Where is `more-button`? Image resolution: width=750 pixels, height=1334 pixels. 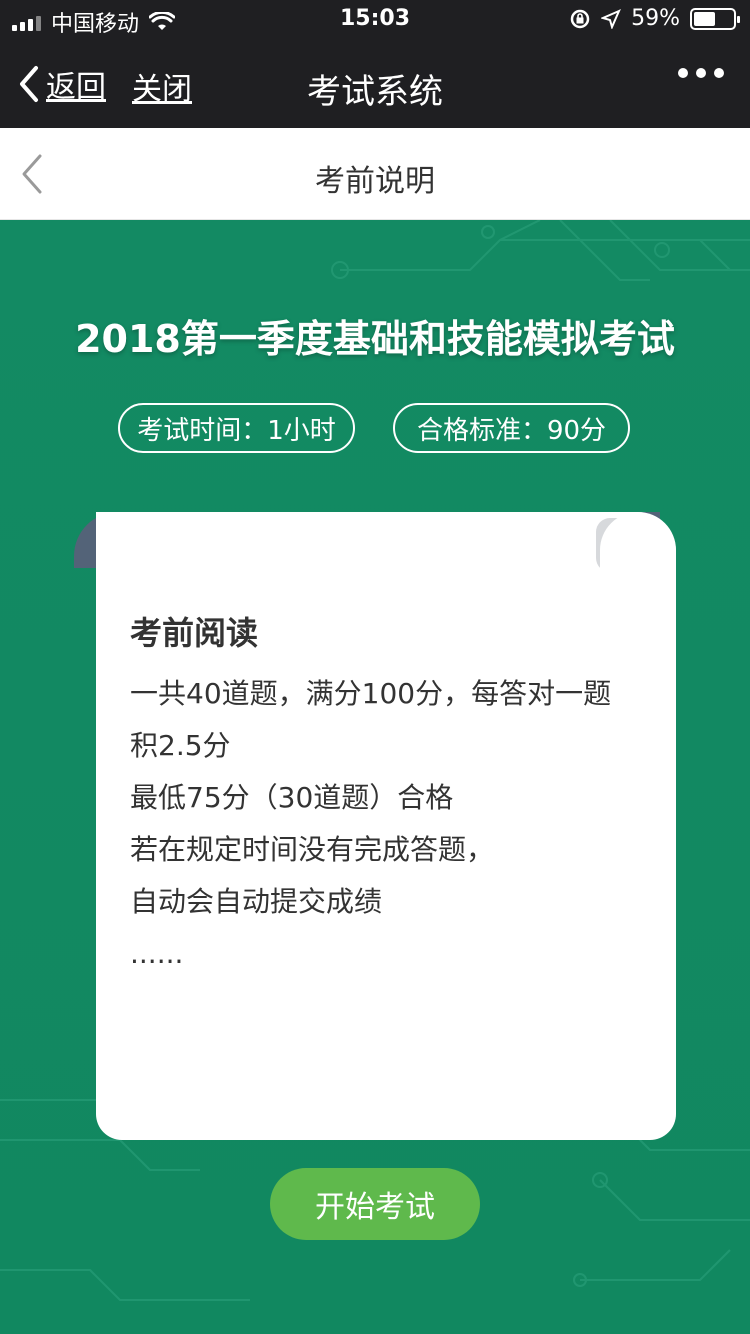
more-button is located at coordinates (701, 73).